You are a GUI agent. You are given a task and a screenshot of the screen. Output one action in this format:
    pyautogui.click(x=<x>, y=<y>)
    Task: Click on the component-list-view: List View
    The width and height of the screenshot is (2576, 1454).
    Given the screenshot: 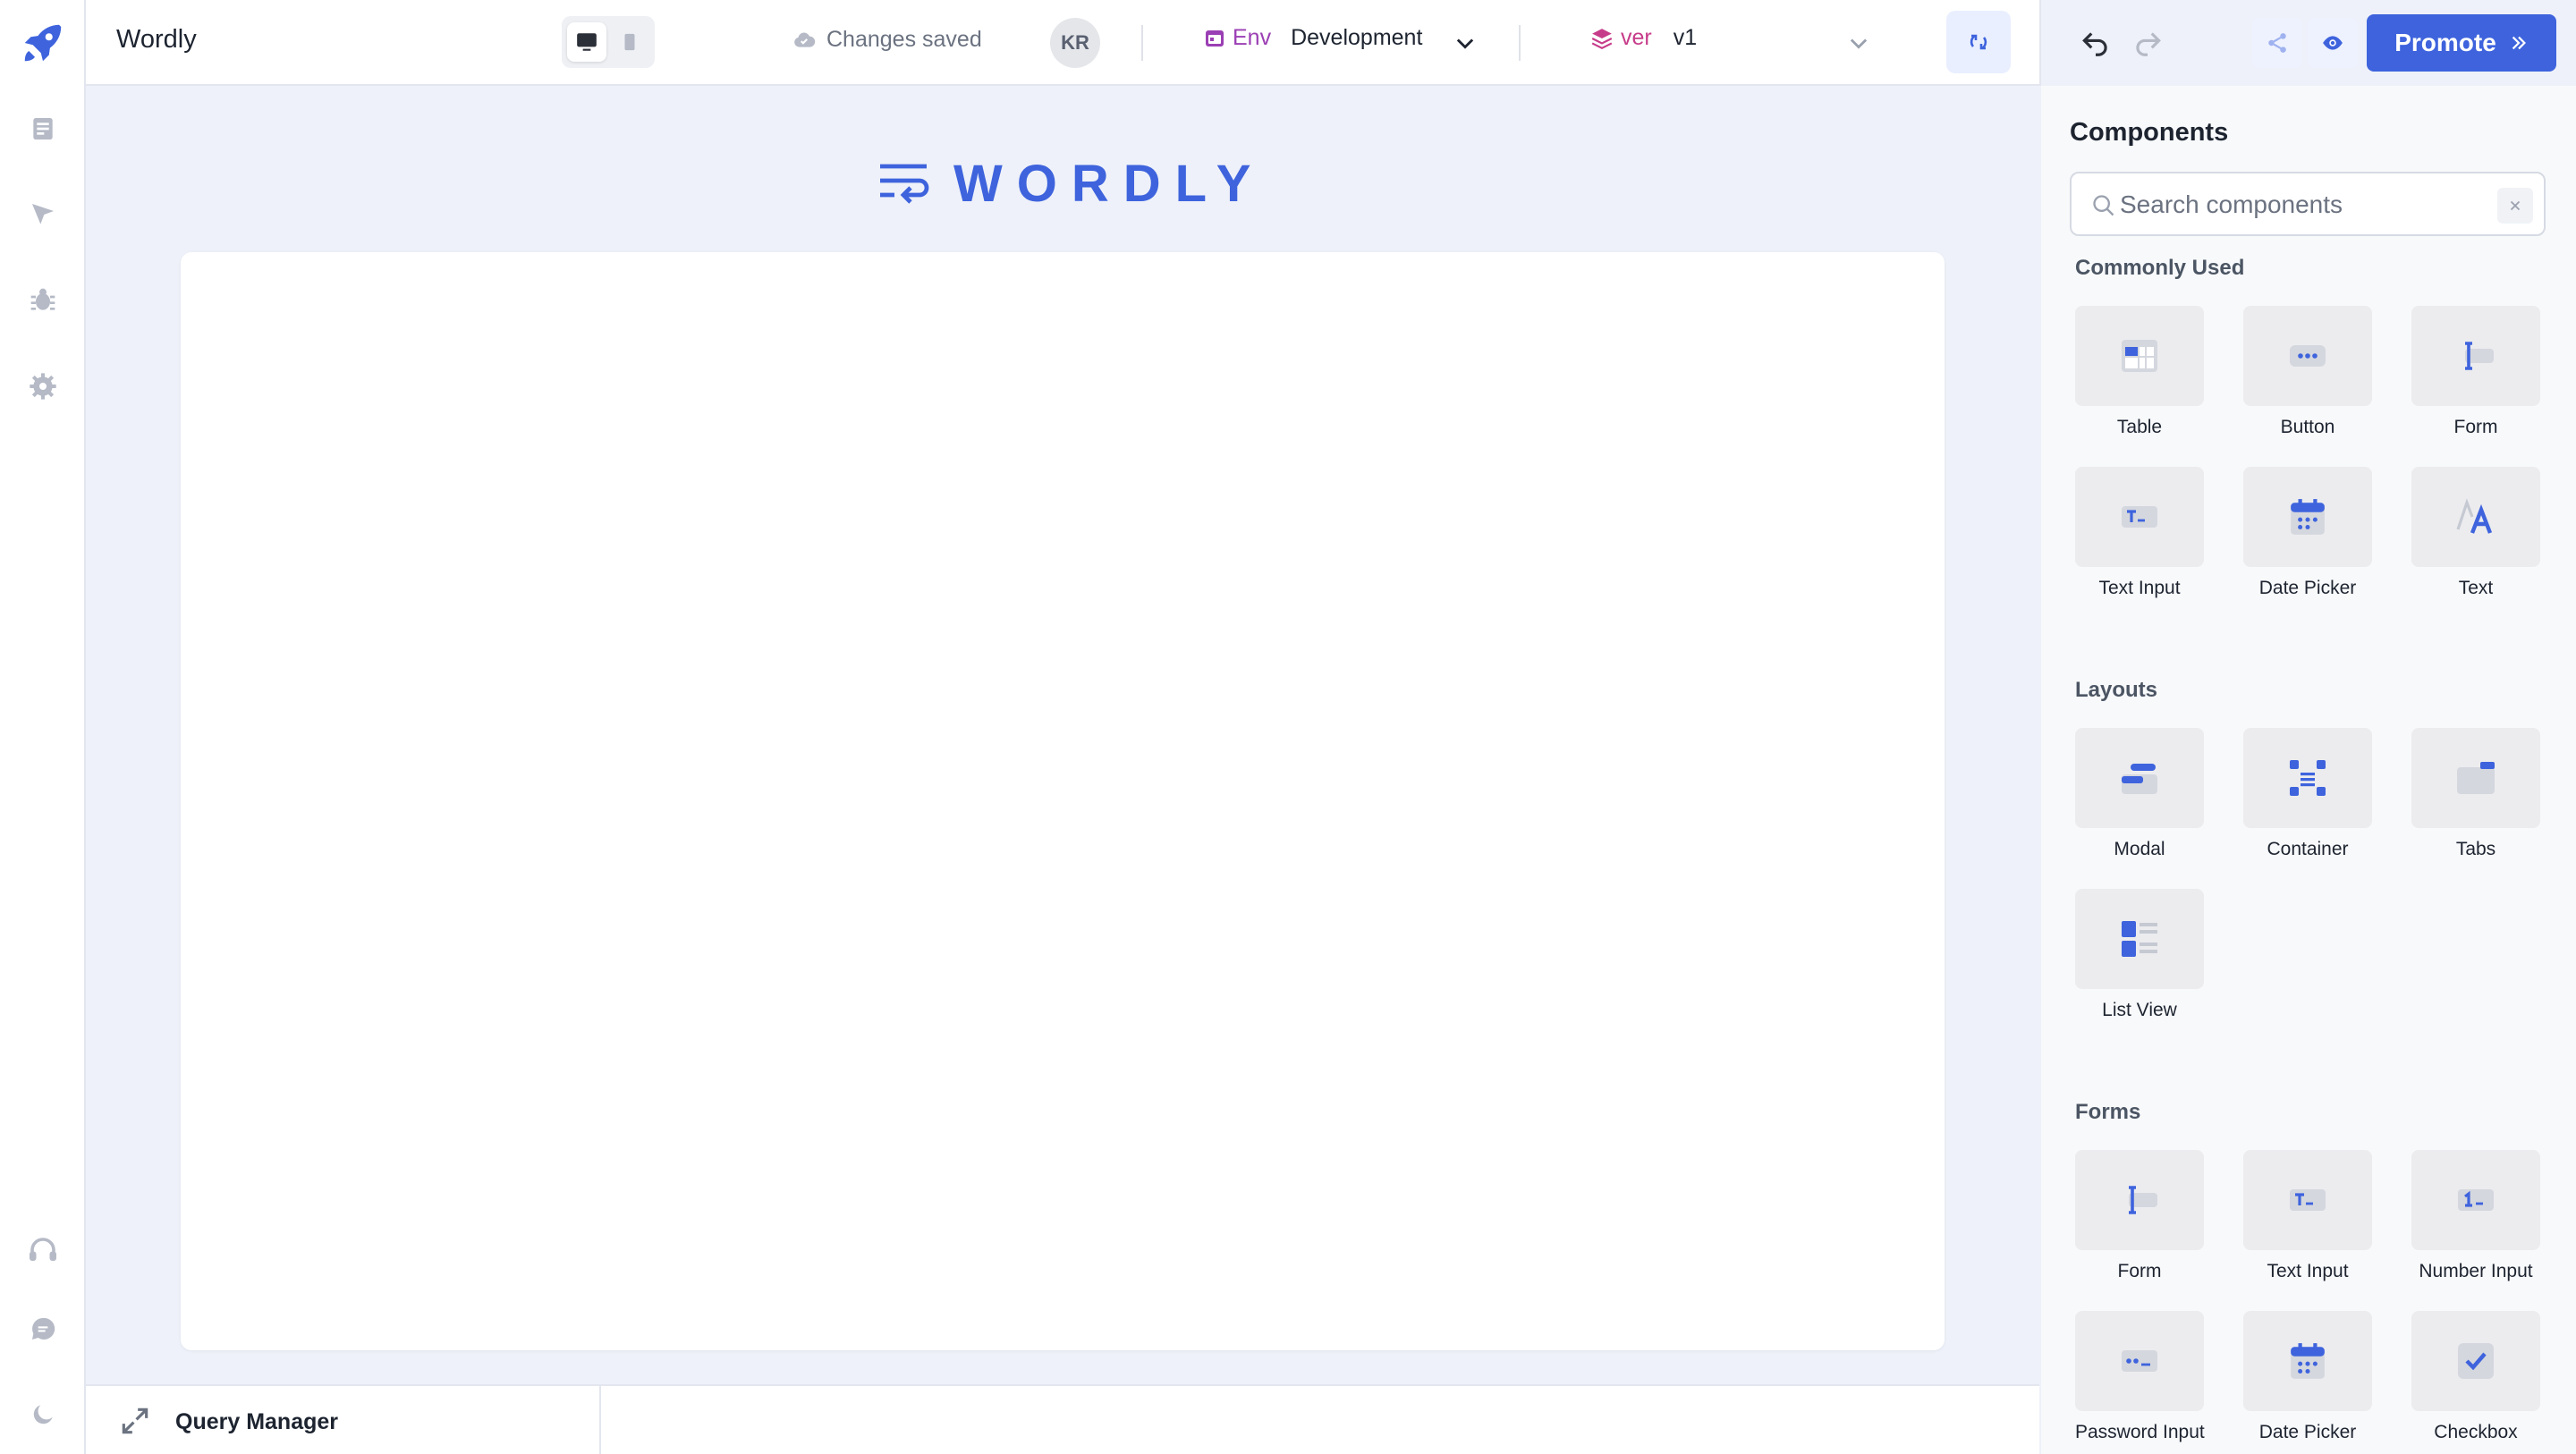 What is the action you would take?
    pyautogui.click(x=2139, y=955)
    